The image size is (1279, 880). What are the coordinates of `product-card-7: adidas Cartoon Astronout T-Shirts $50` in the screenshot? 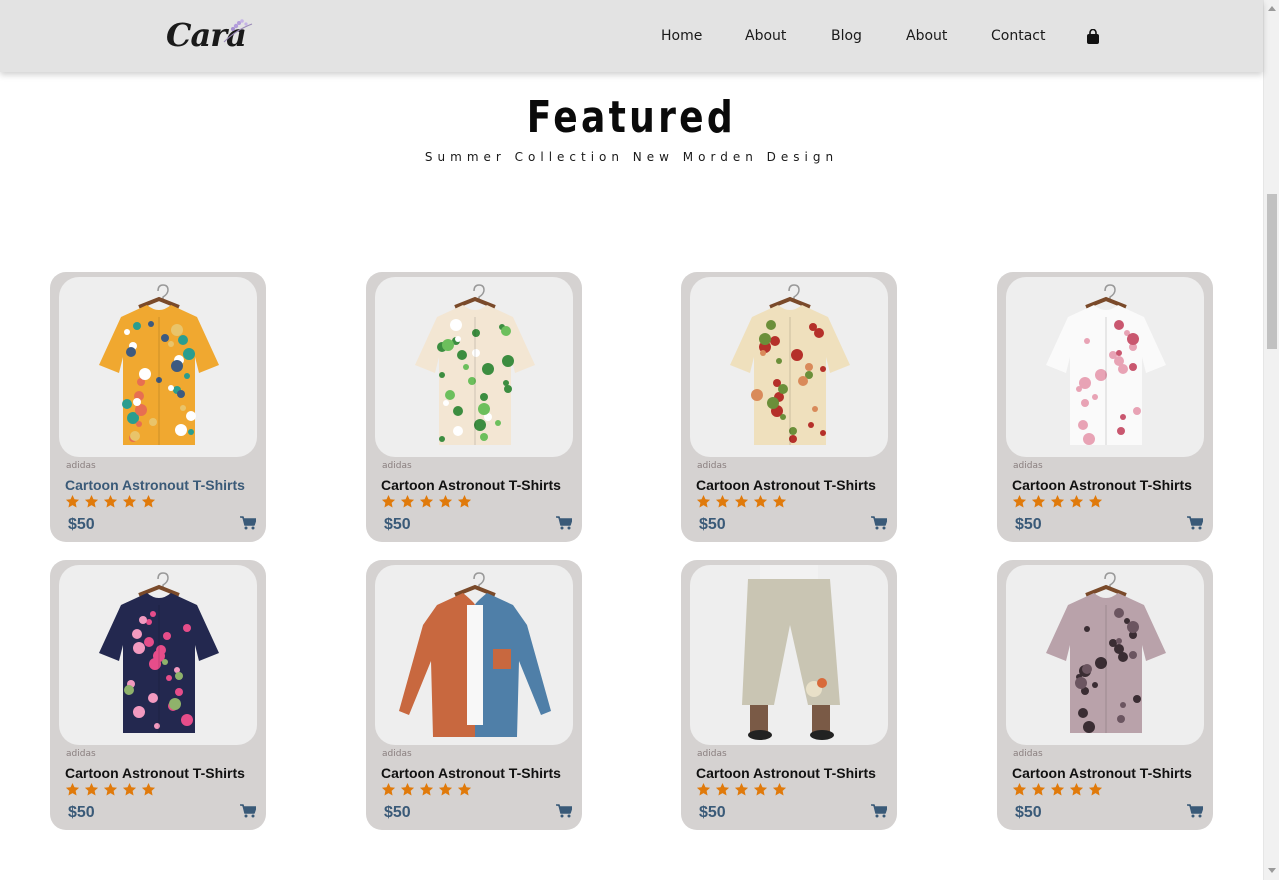 It's located at (789, 695).